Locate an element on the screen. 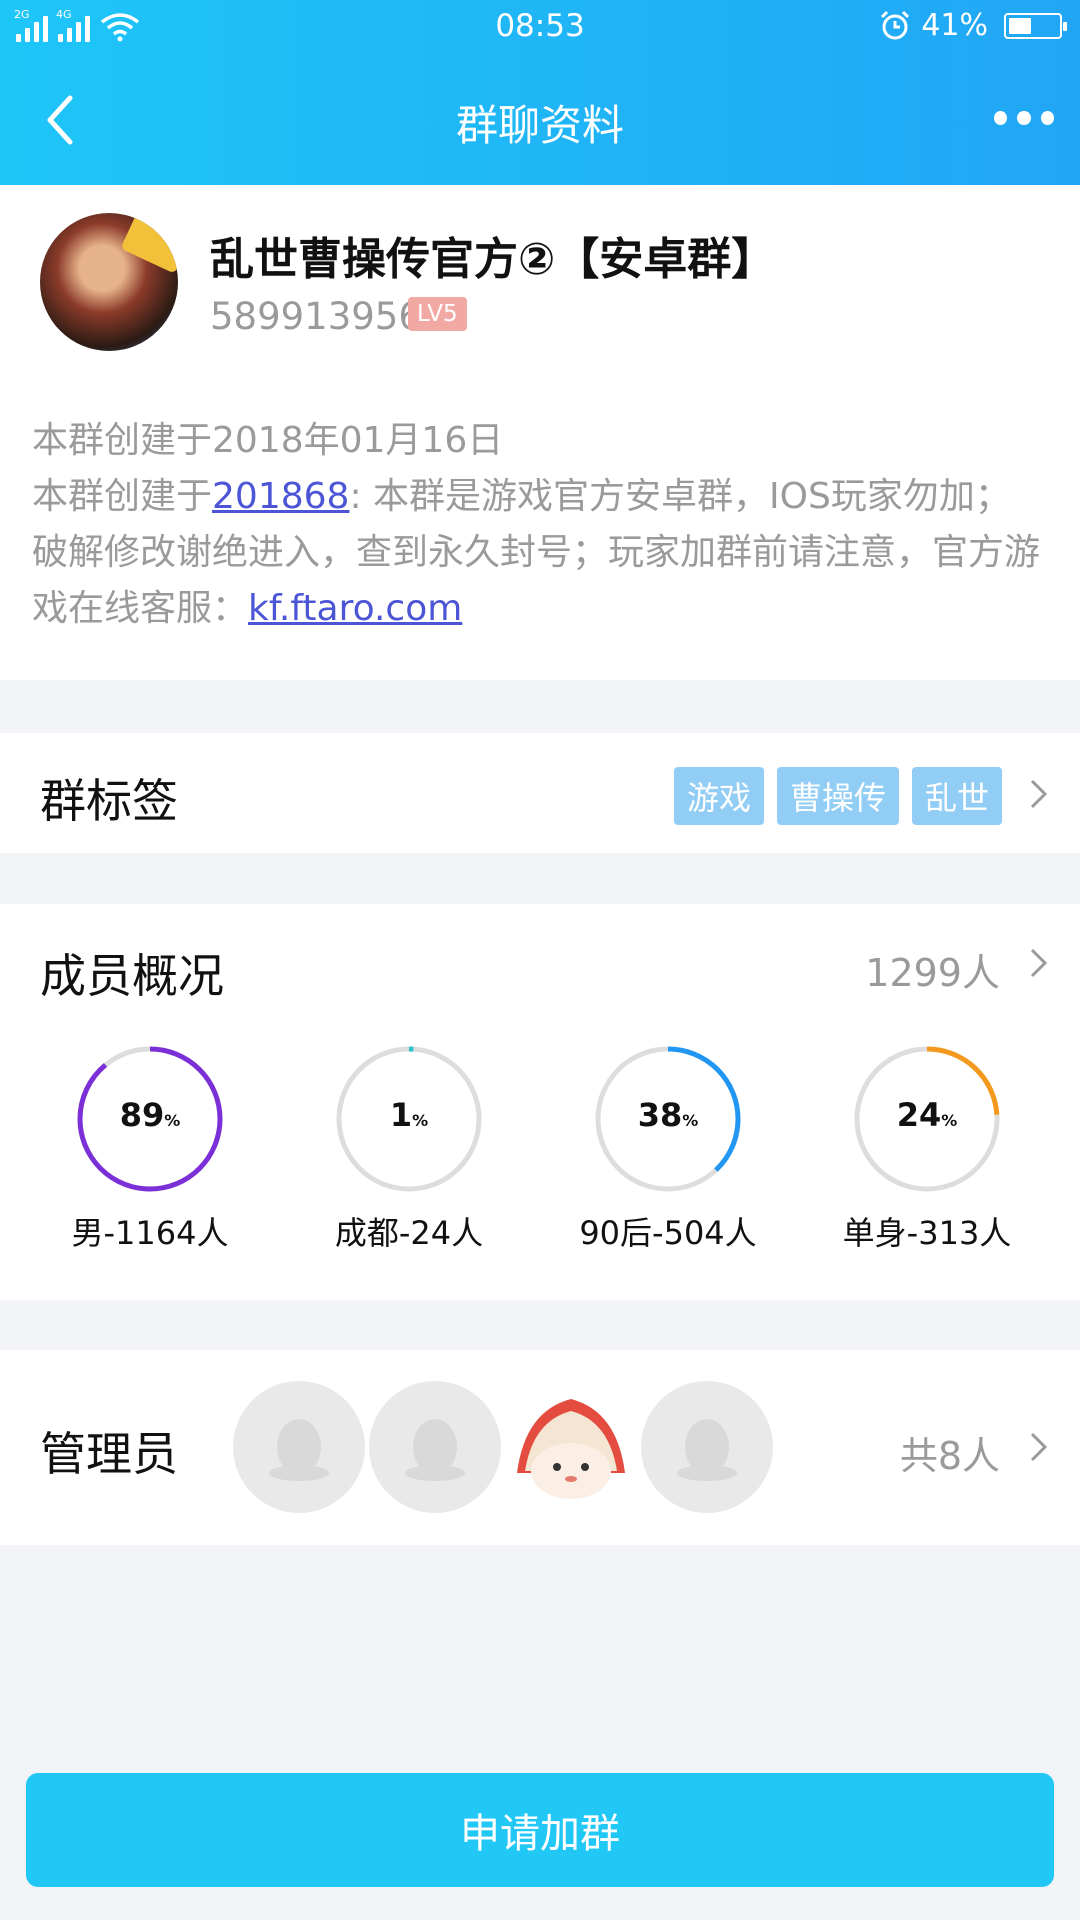 This screenshot has height=1920, width=1080. member-stat-city: 1% 成都-24人 is located at coordinates (409, 1150).